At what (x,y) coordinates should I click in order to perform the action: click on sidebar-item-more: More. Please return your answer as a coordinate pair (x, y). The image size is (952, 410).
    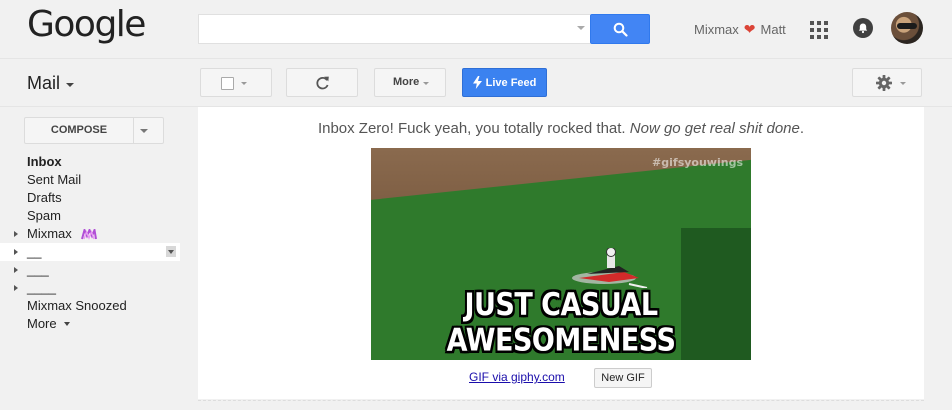
    Looking at the image, I should click on (92, 324).